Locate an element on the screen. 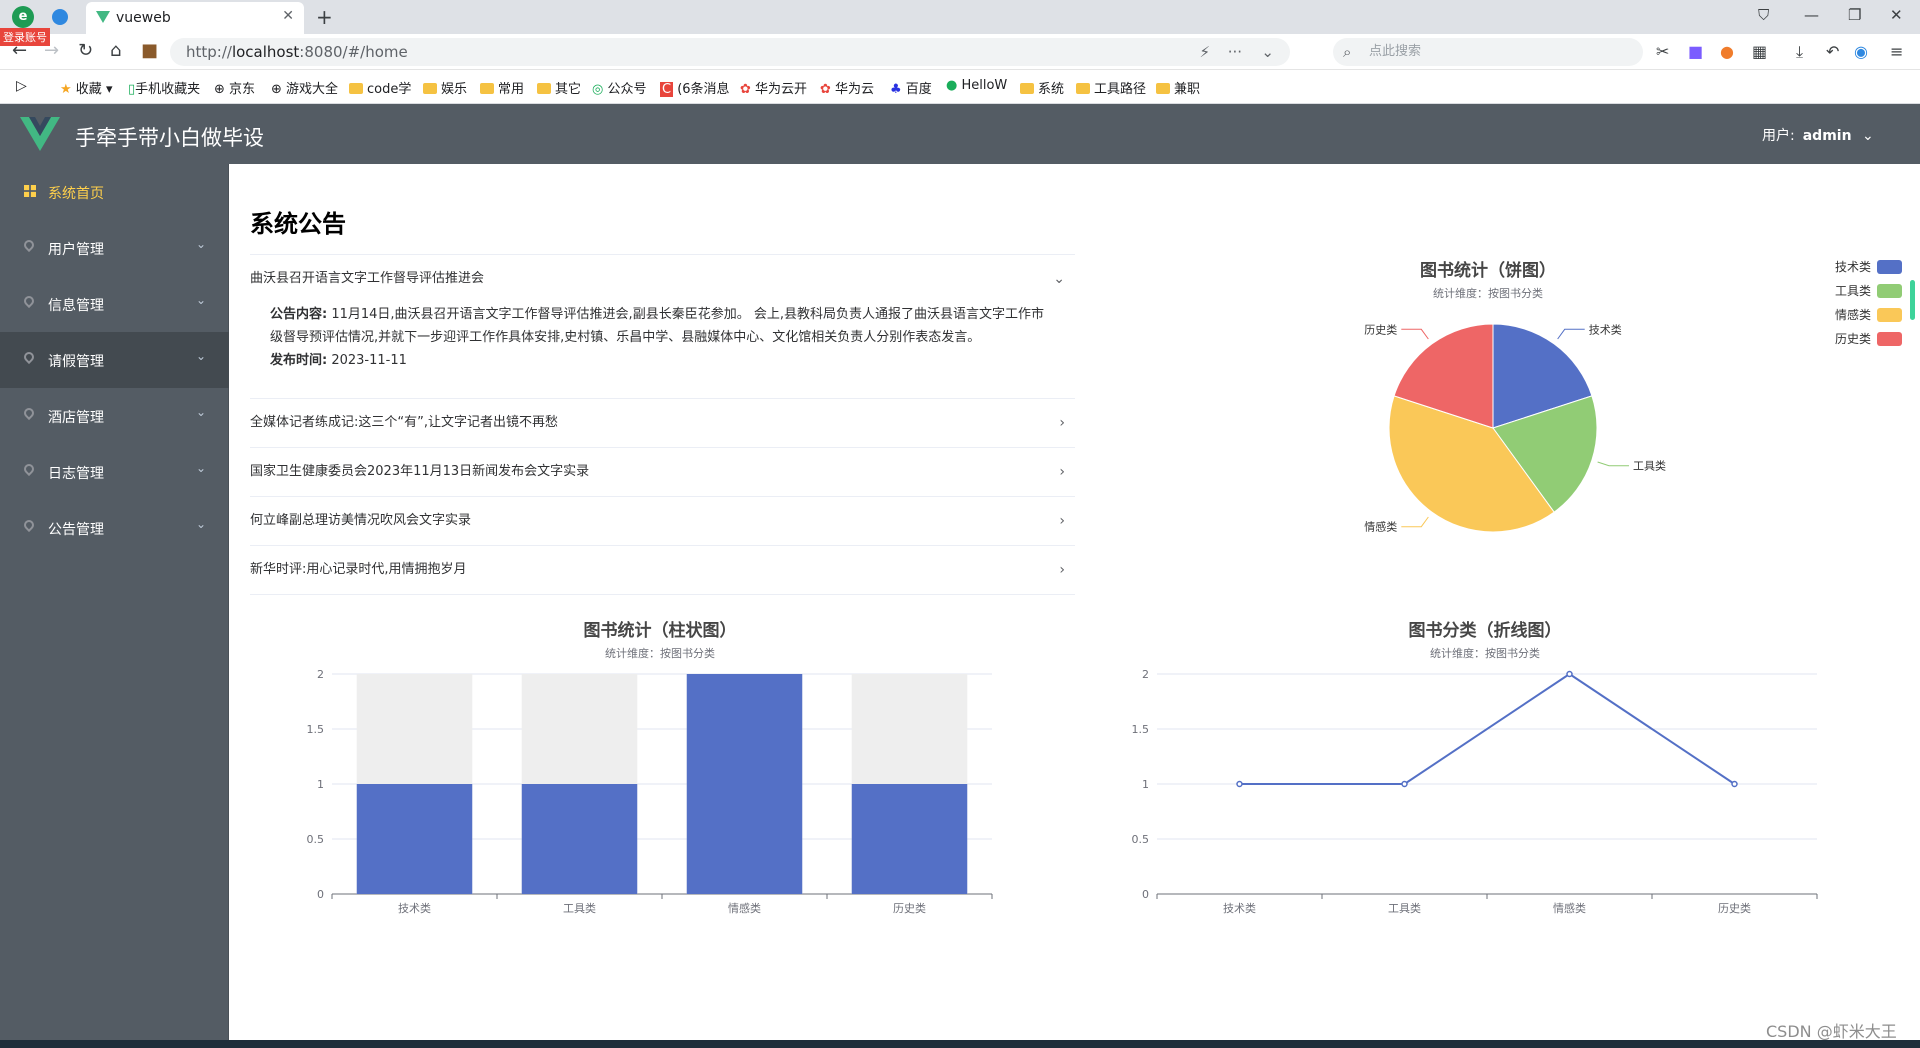  legend-item: 情感类 is located at coordinates (1870, 318).